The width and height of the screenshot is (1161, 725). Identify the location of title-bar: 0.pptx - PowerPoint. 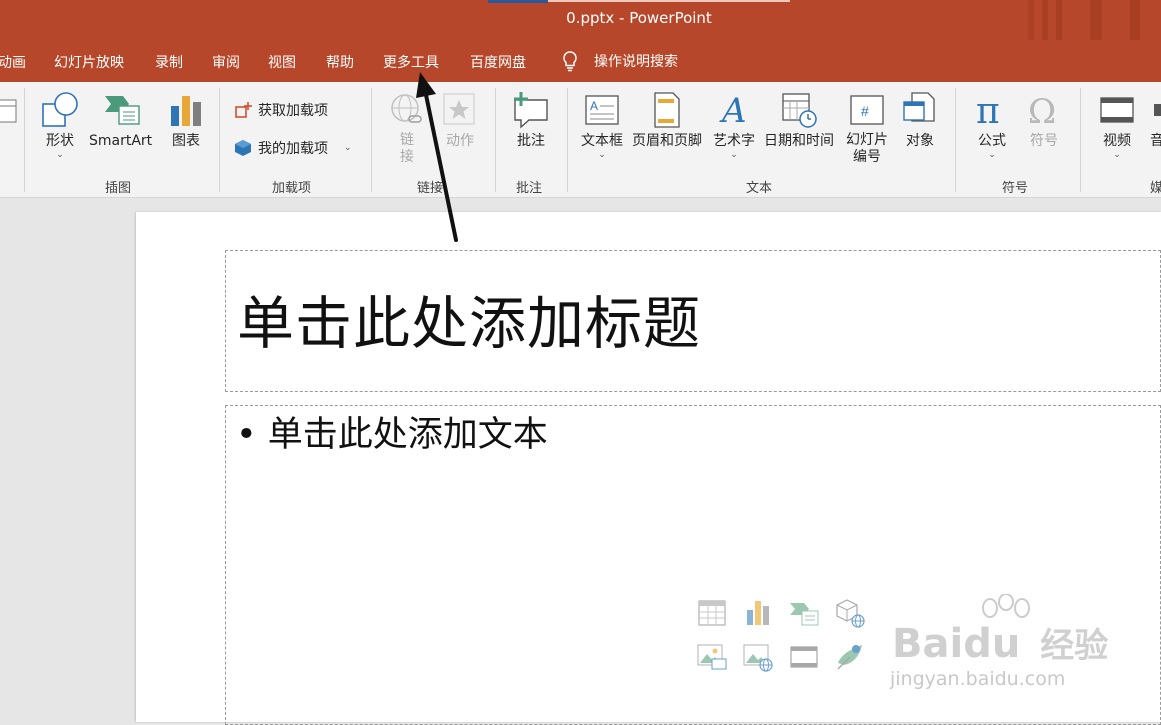
(580, 20).